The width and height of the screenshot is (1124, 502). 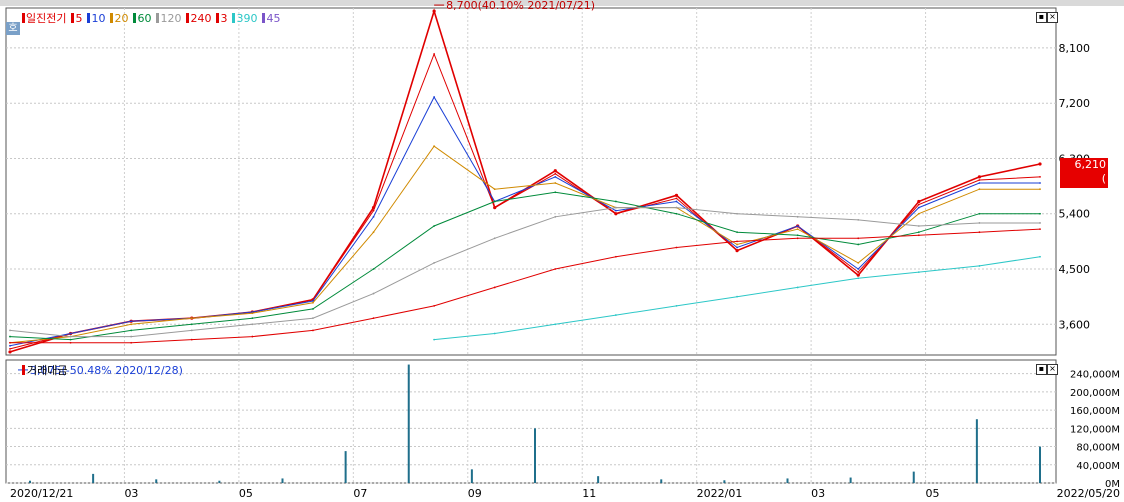 I want to click on legend-label: 일진전기, so click(x=46, y=18).